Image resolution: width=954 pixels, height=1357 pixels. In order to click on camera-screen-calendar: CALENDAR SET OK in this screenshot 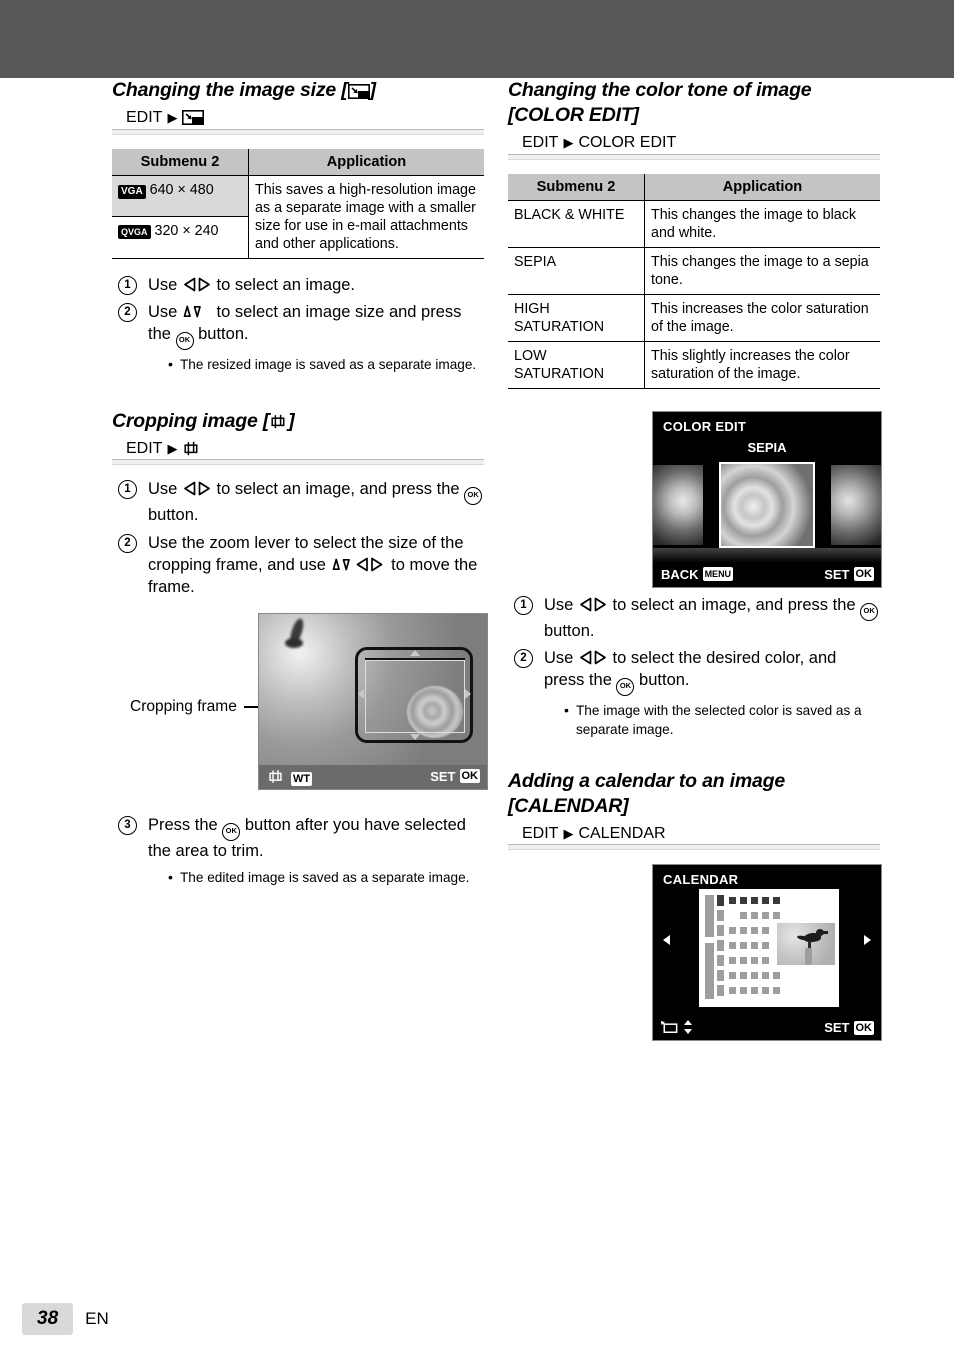, I will do `click(767, 953)`.